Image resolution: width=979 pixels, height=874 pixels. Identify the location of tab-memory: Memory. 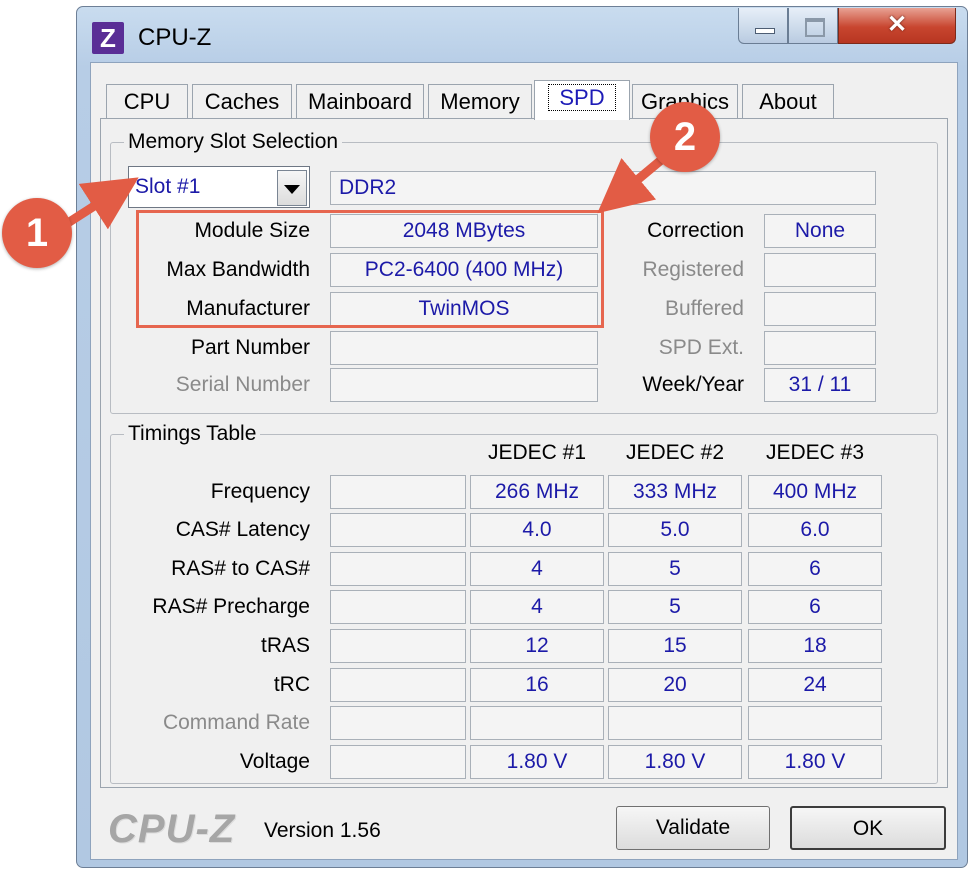
(480, 101).